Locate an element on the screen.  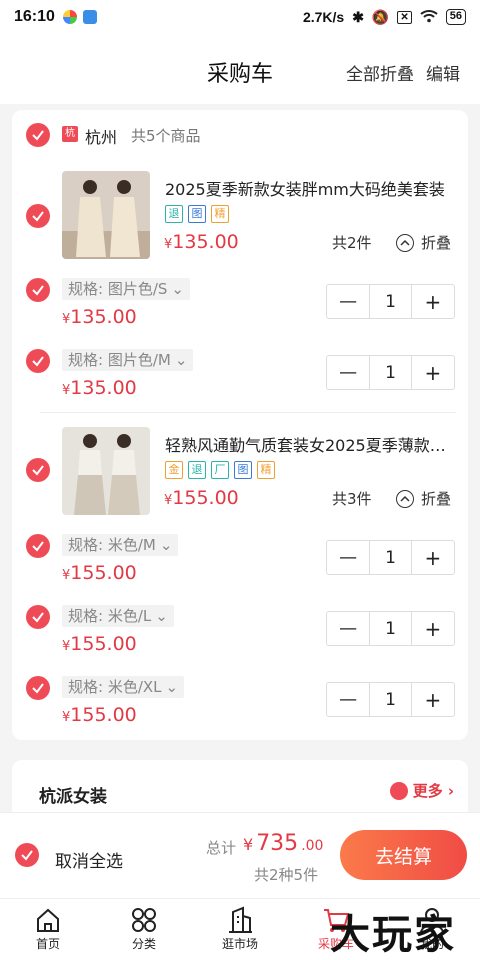
product-quantity-total: 共2件 is located at coordinates (352, 243).